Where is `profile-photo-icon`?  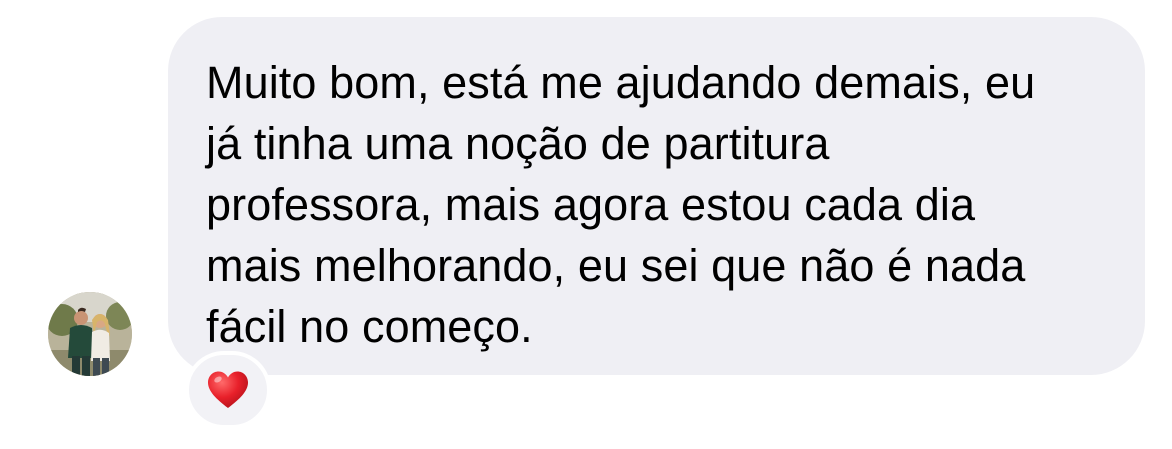
profile-photo-icon is located at coordinates (90, 334).